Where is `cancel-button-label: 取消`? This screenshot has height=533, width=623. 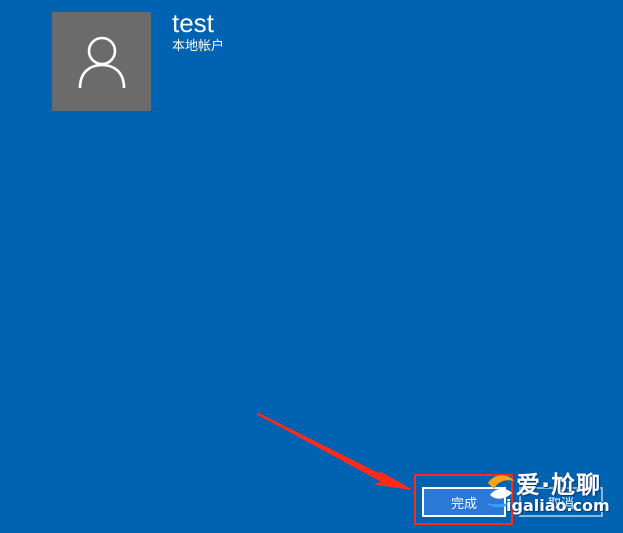
cancel-button-label: 取消 is located at coordinates (560, 504).